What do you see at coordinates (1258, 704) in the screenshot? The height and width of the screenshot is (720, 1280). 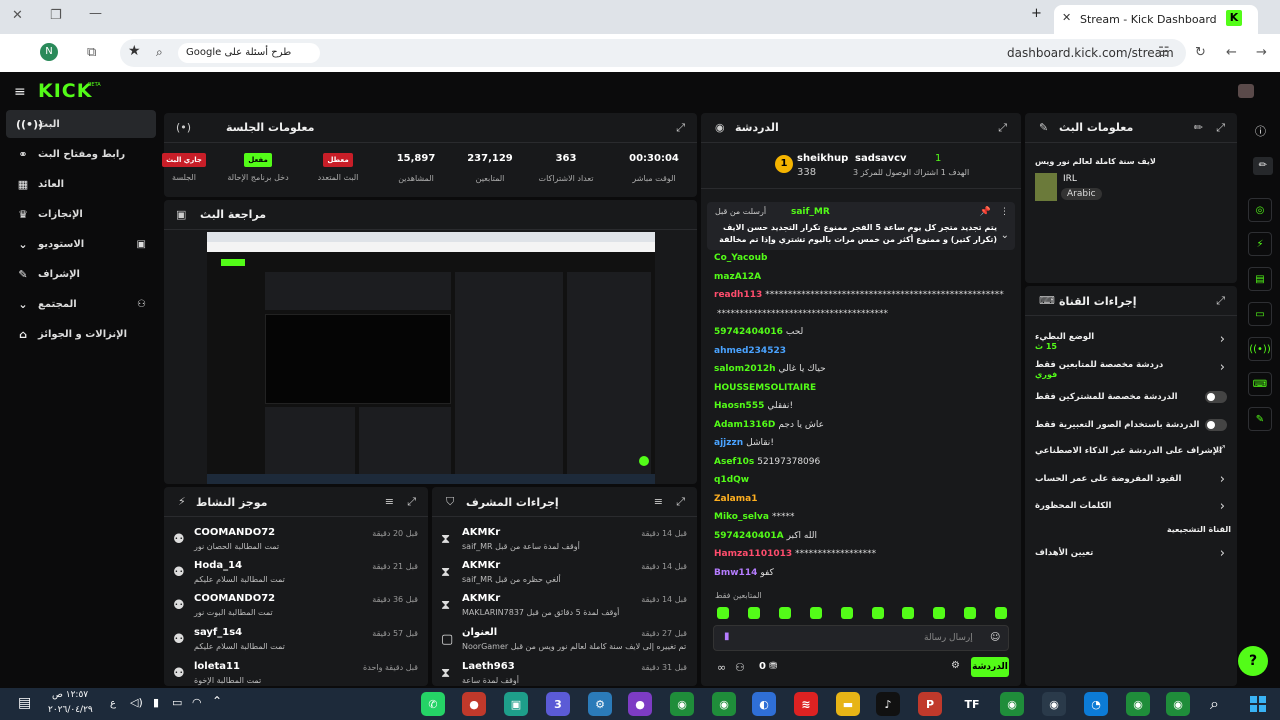 I see `windows-start-icon` at bounding box center [1258, 704].